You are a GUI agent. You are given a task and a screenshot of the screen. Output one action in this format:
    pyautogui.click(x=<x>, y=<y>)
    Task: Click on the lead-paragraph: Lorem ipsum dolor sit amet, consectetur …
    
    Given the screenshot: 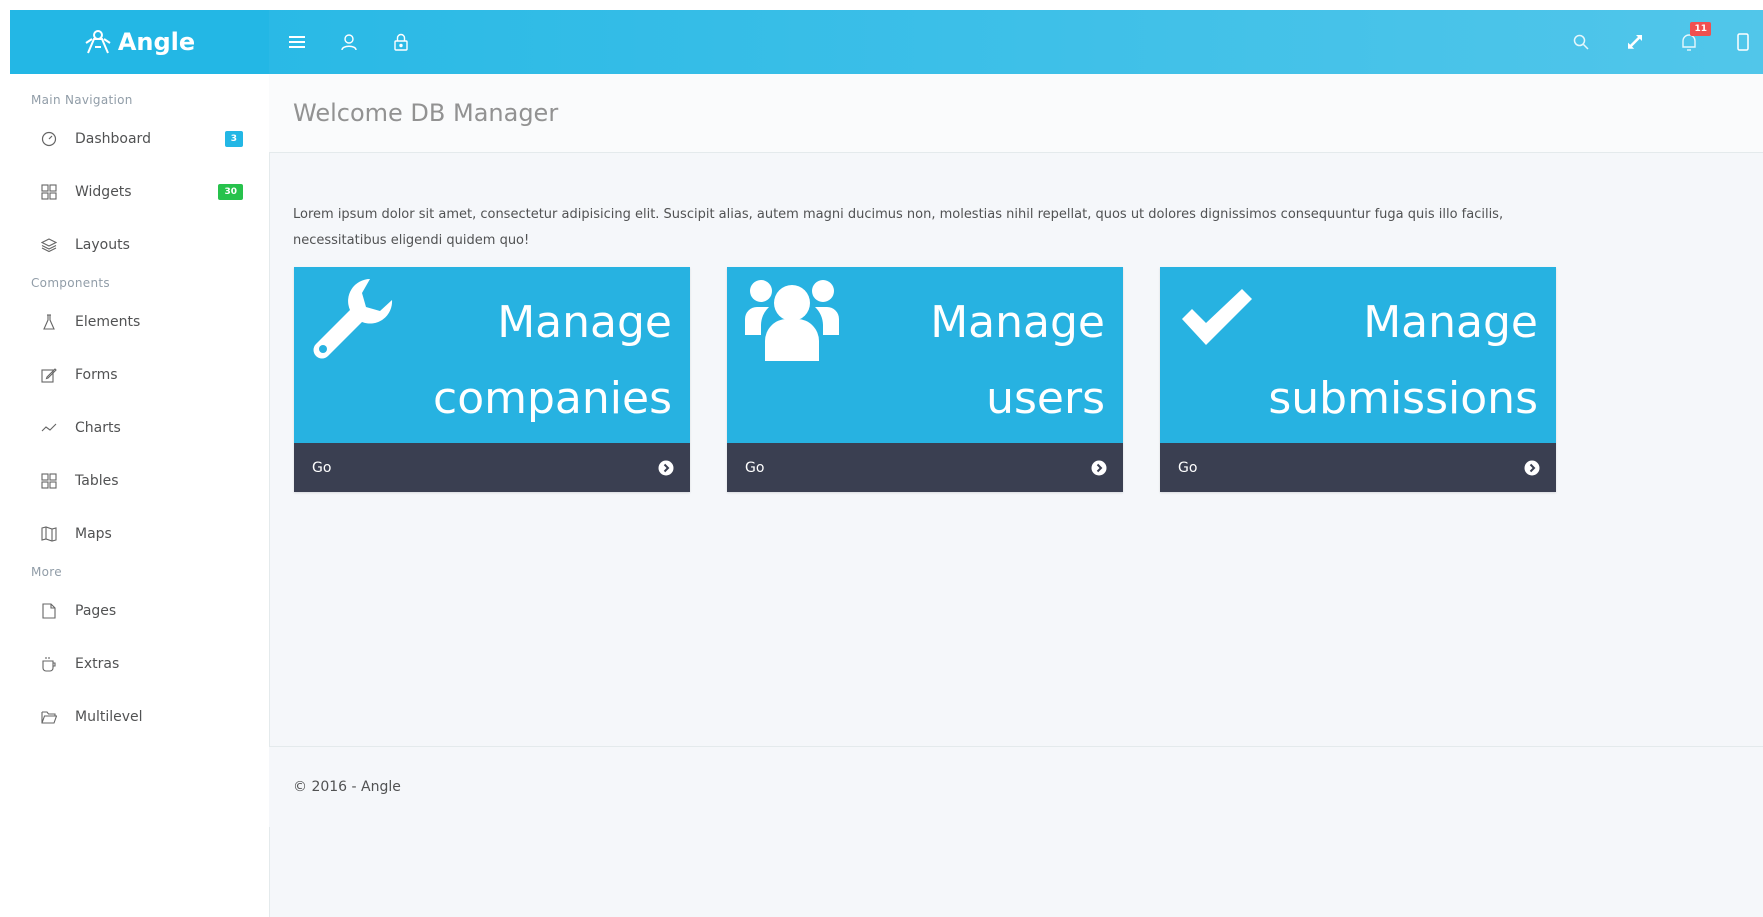 What is the action you would take?
    pyautogui.click(x=898, y=227)
    